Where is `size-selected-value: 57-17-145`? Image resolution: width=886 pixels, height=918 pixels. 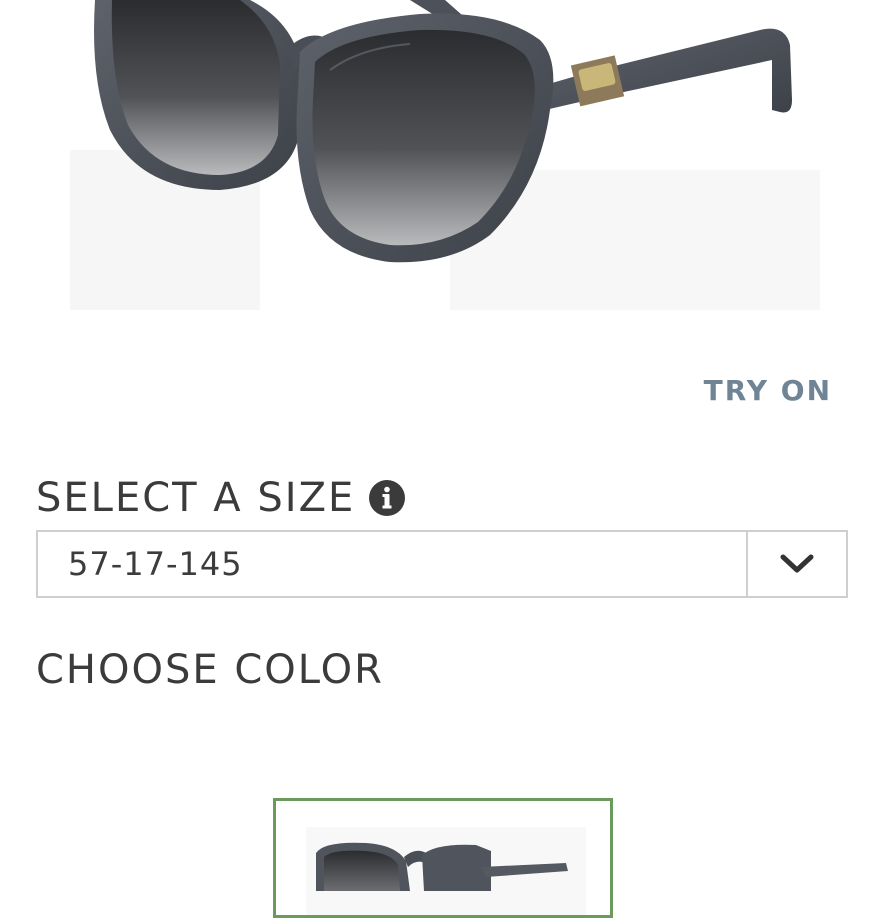
size-selected-value: 57-17-145 is located at coordinates (155, 564).